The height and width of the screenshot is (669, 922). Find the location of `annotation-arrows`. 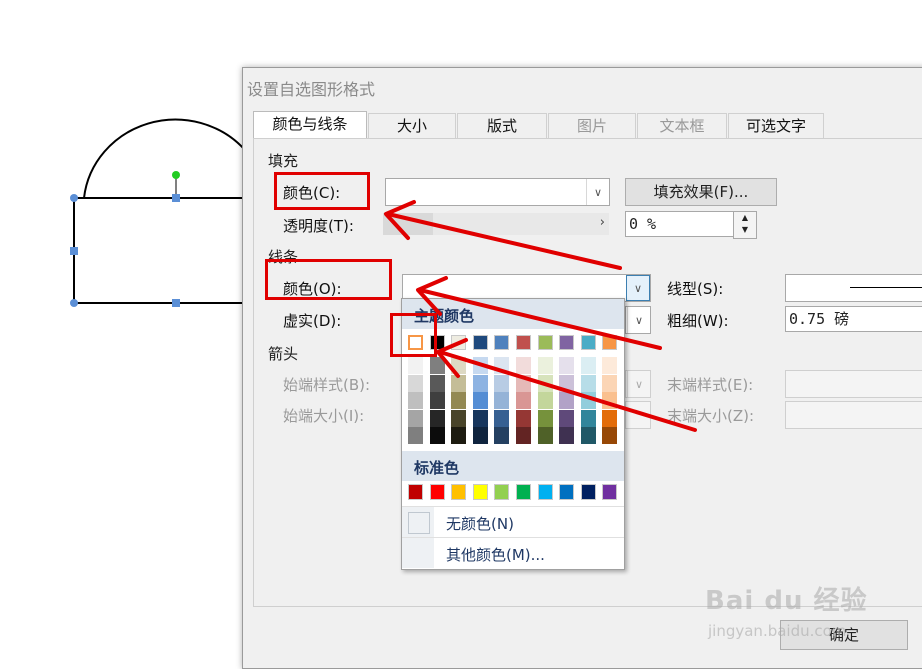

annotation-arrows is located at coordinates (540, 316).